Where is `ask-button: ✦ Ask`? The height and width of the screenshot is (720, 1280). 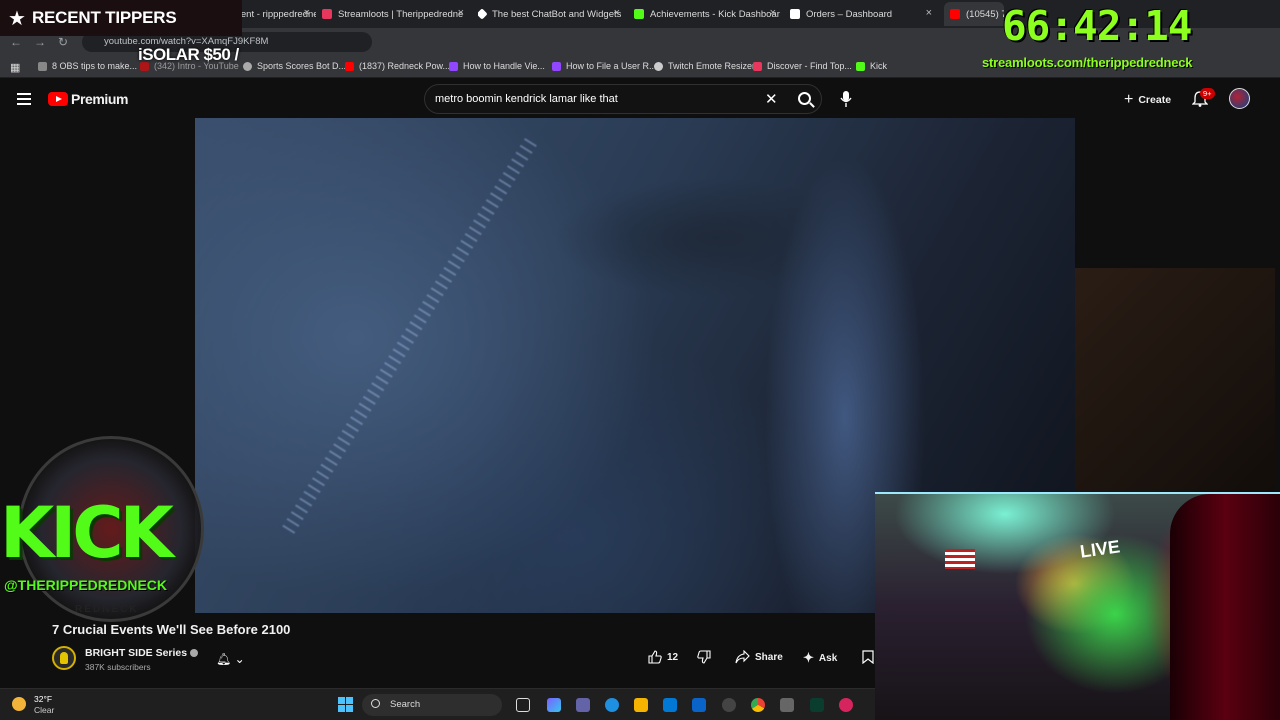
ask-button: ✦ Ask is located at coordinates (820, 658).